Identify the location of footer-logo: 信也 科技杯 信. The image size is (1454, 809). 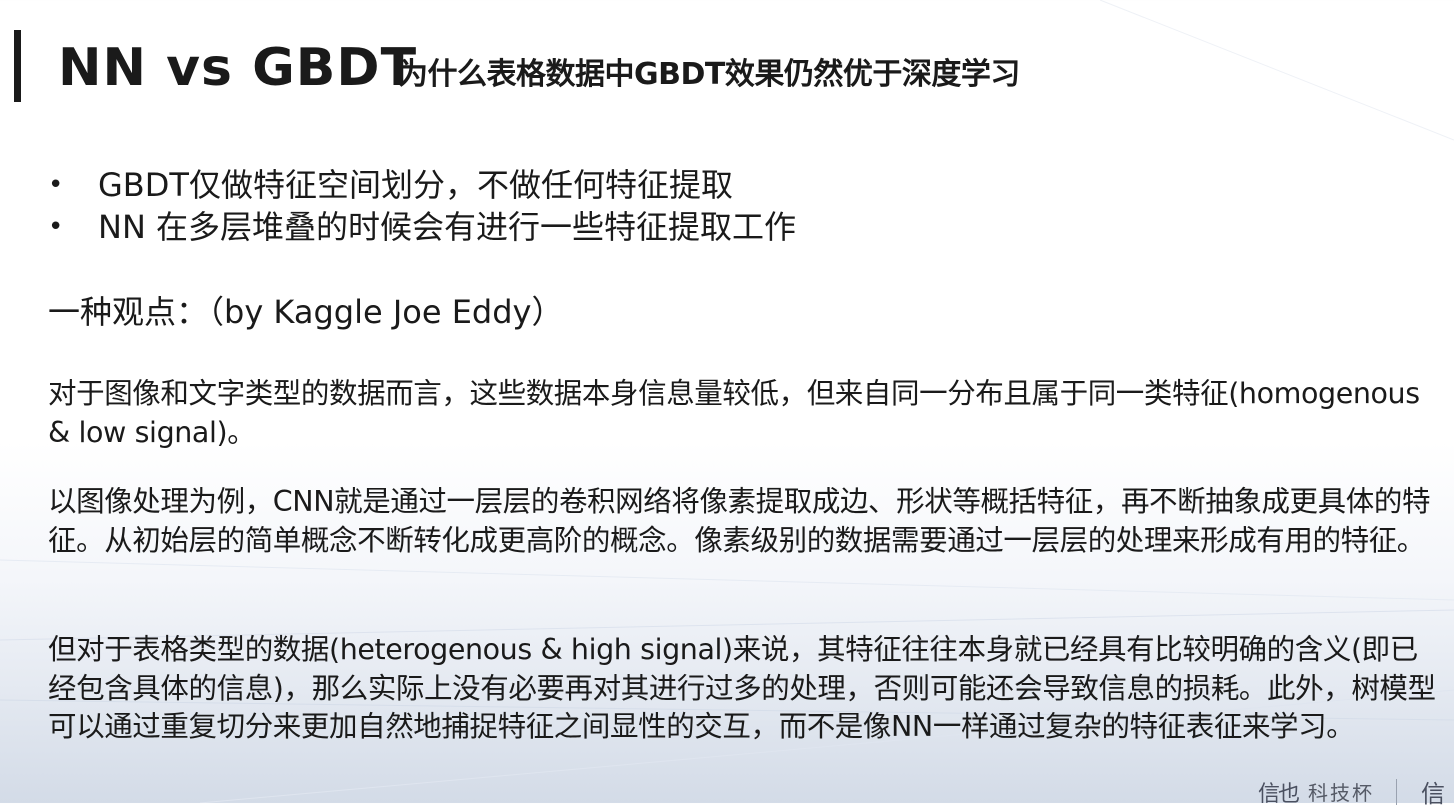
(1351, 791).